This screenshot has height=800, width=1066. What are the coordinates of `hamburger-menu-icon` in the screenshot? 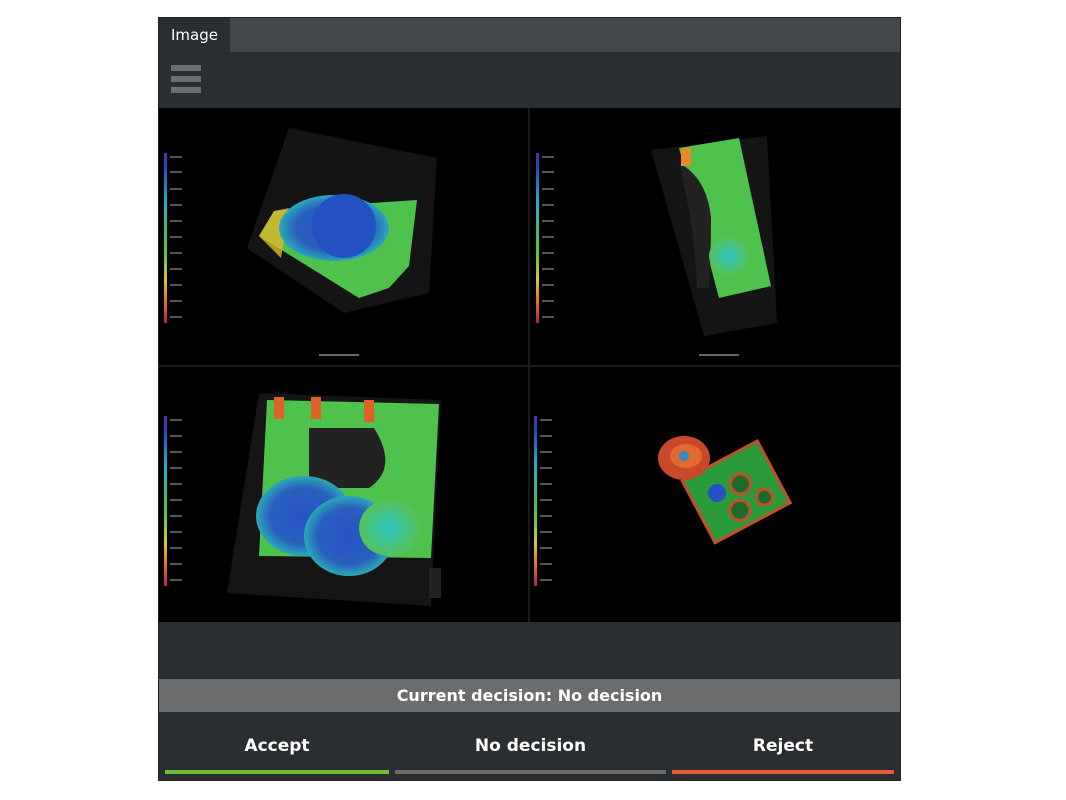 It's located at (187, 80).